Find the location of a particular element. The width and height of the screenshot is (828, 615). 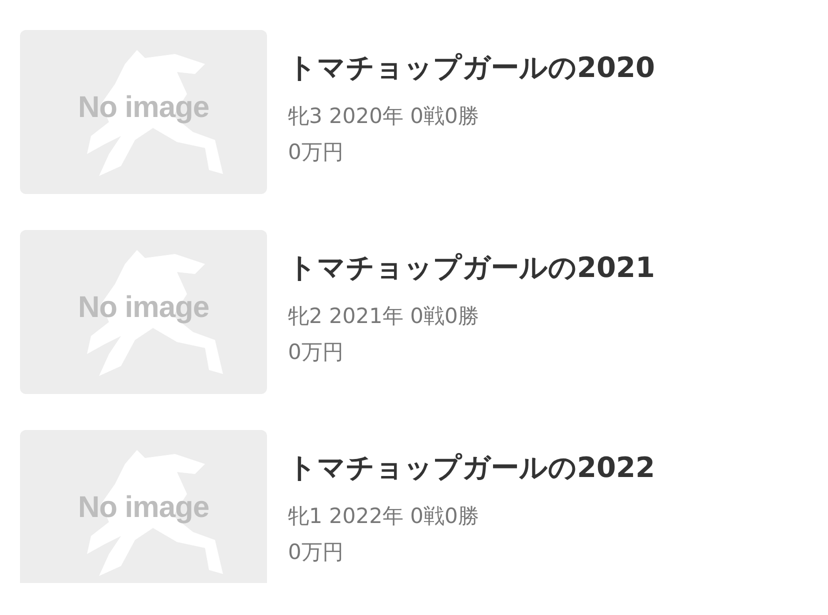

horse-profile: 牝1 2022年 0戦0勝 is located at coordinates (384, 516).